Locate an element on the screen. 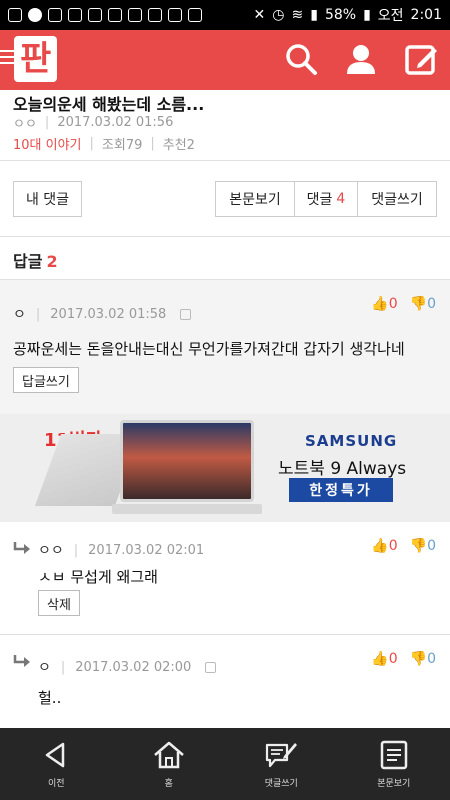 Image resolution: width=450 pixels, height=800 pixels. comment-date: 2017.03.02 01:58 is located at coordinates (108, 314).